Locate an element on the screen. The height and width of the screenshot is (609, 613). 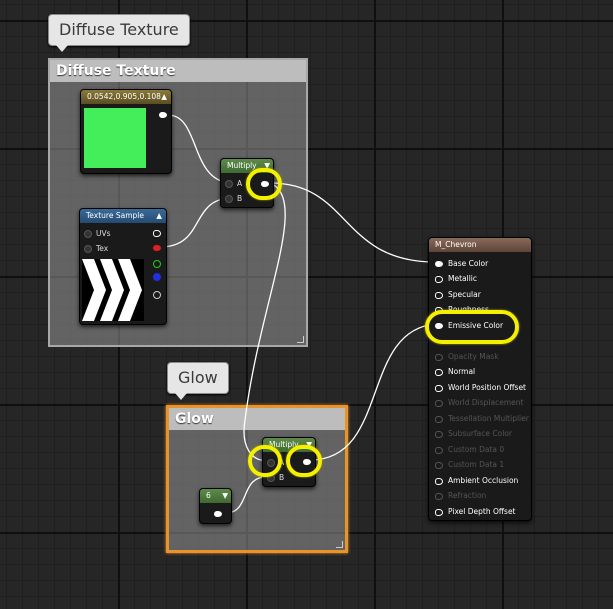
pixel-depth-offset-pin is located at coordinates (439, 512).